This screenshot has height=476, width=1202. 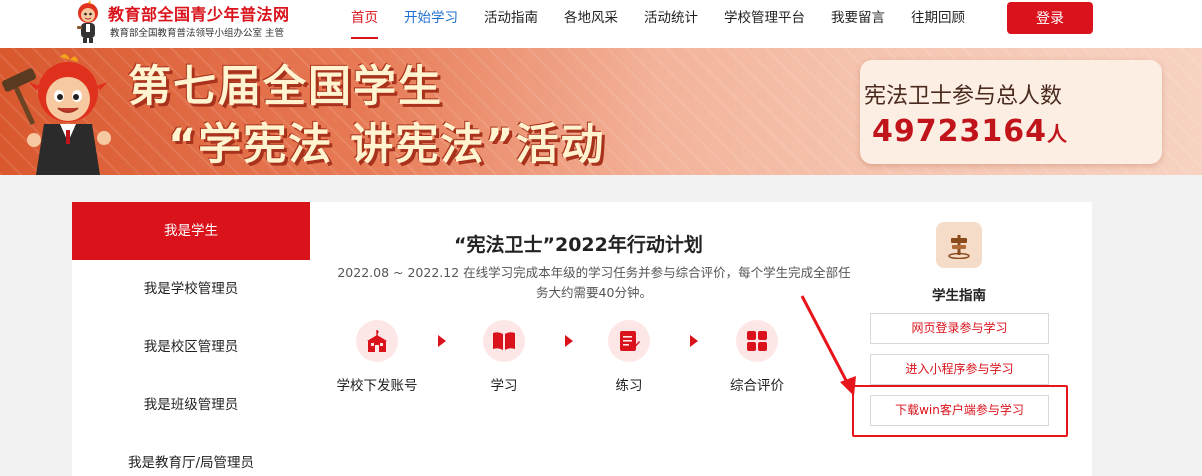 What do you see at coordinates (629, 386) in the screenshot?
I see `step-label: 练习` at bounding box center [629, 386].